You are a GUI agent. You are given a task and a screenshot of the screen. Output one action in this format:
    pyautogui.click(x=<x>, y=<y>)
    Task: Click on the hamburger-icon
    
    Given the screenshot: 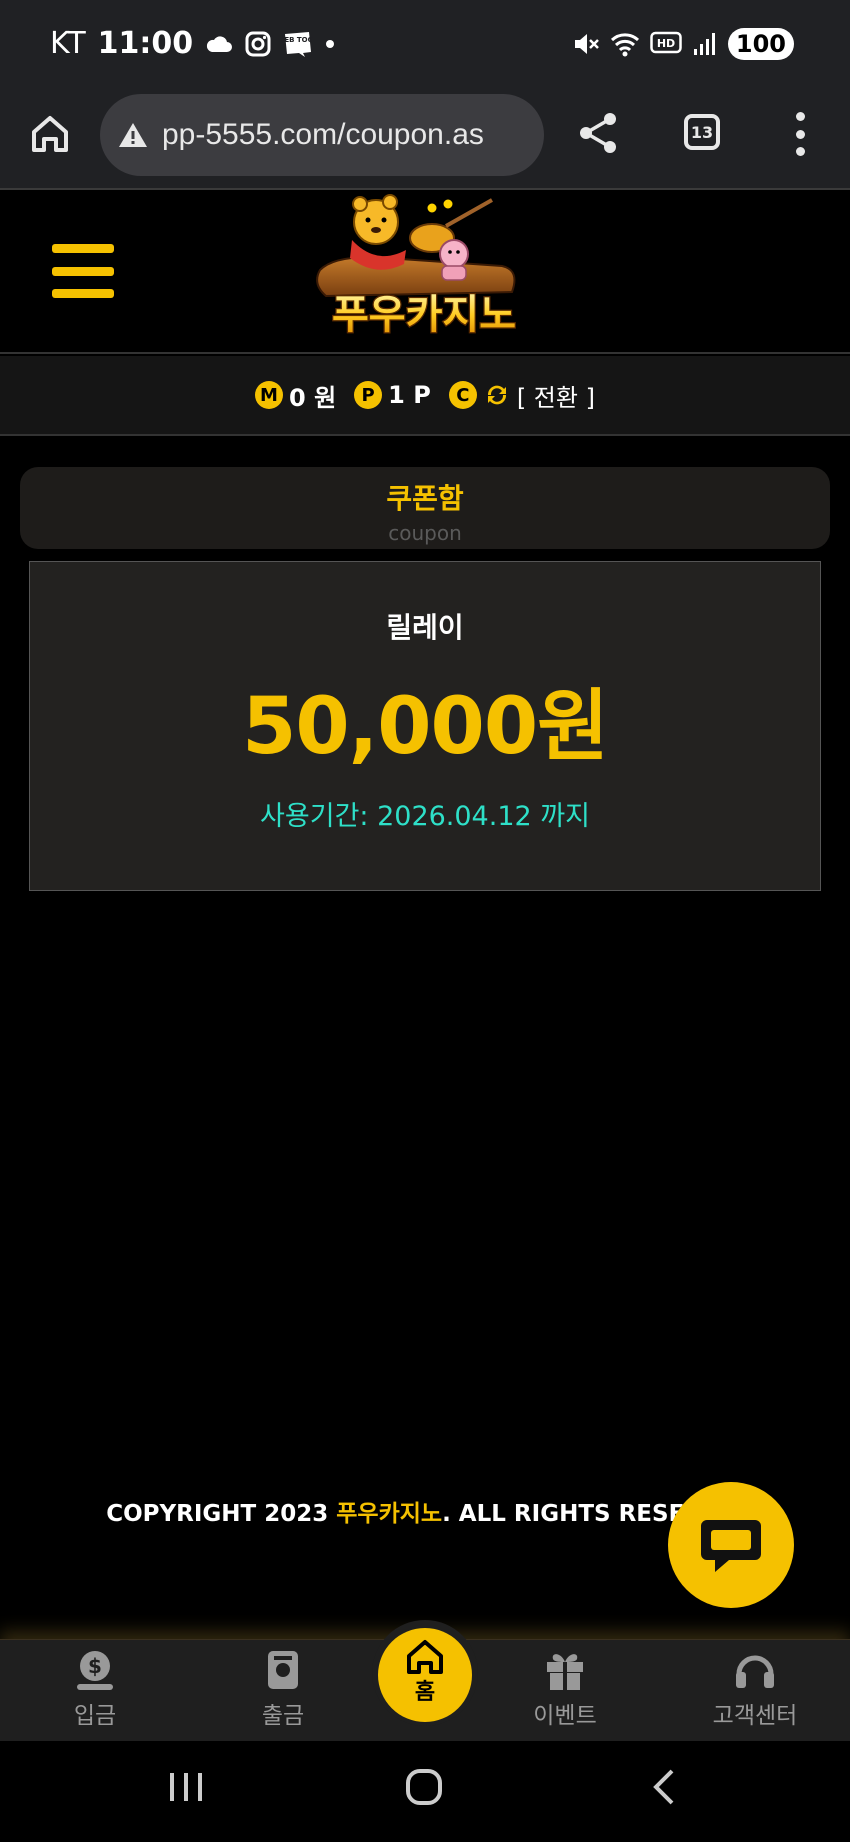 What is the action you would take?
    pyautogui.click(x=83, y=248)
    